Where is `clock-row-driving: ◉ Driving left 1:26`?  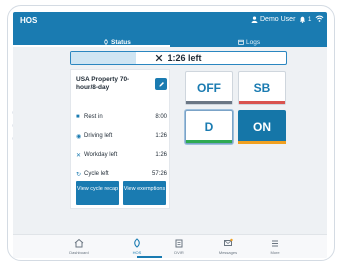 clock-row-driving: ◉ Driving left 1:26 is located at coordinates (121, 136).